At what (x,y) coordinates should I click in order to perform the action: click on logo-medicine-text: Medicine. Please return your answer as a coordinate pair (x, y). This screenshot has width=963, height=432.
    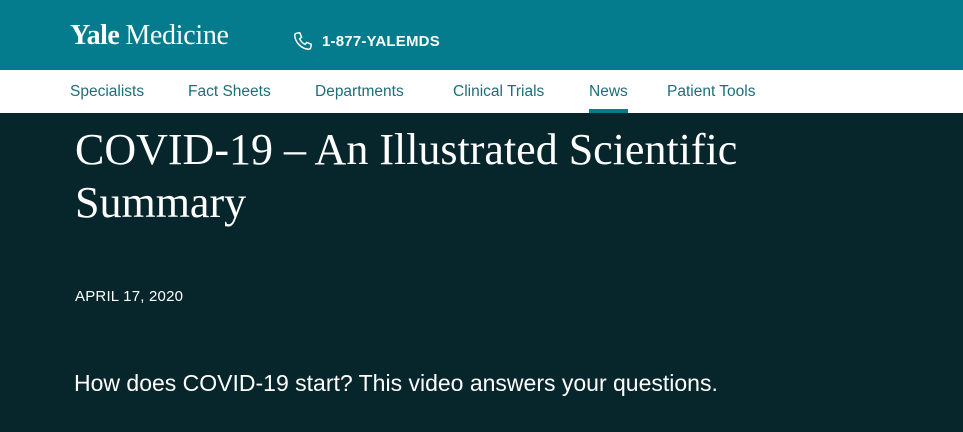
    Looking at the image, I should click on (177, 35).